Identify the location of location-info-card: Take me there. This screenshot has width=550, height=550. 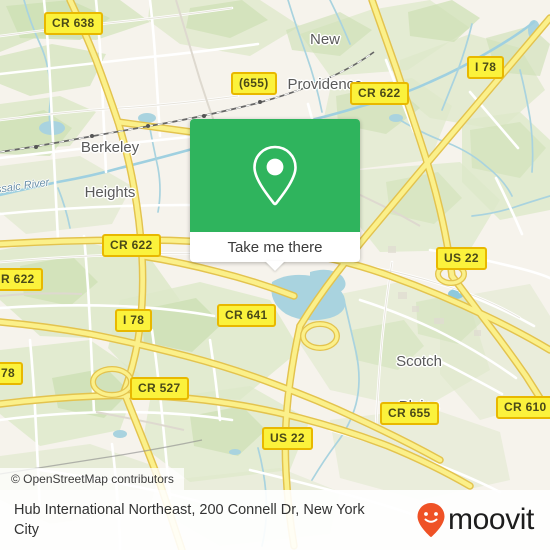
(275, 195).